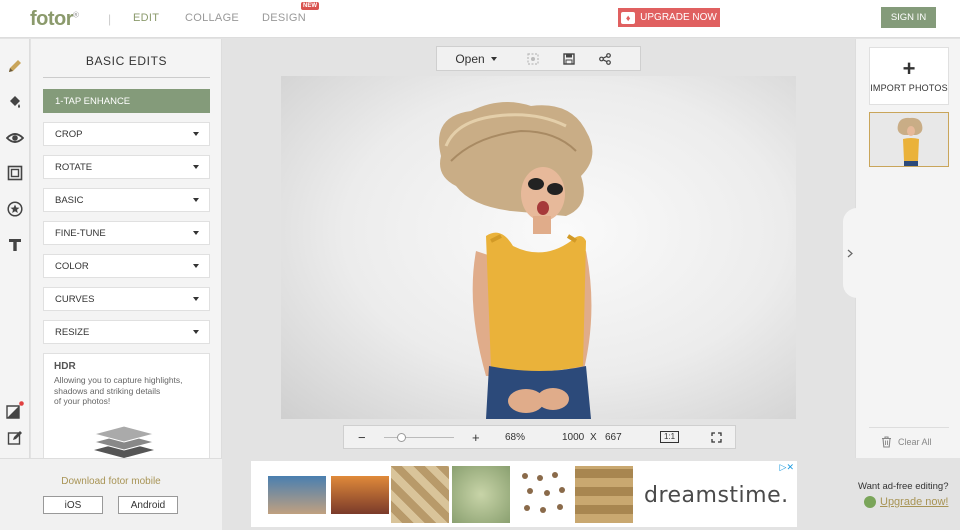 The height and width of the screenshot is (530, 960). I want to click on upgrade-now-link: Upgrade now!, so click(906, 502).